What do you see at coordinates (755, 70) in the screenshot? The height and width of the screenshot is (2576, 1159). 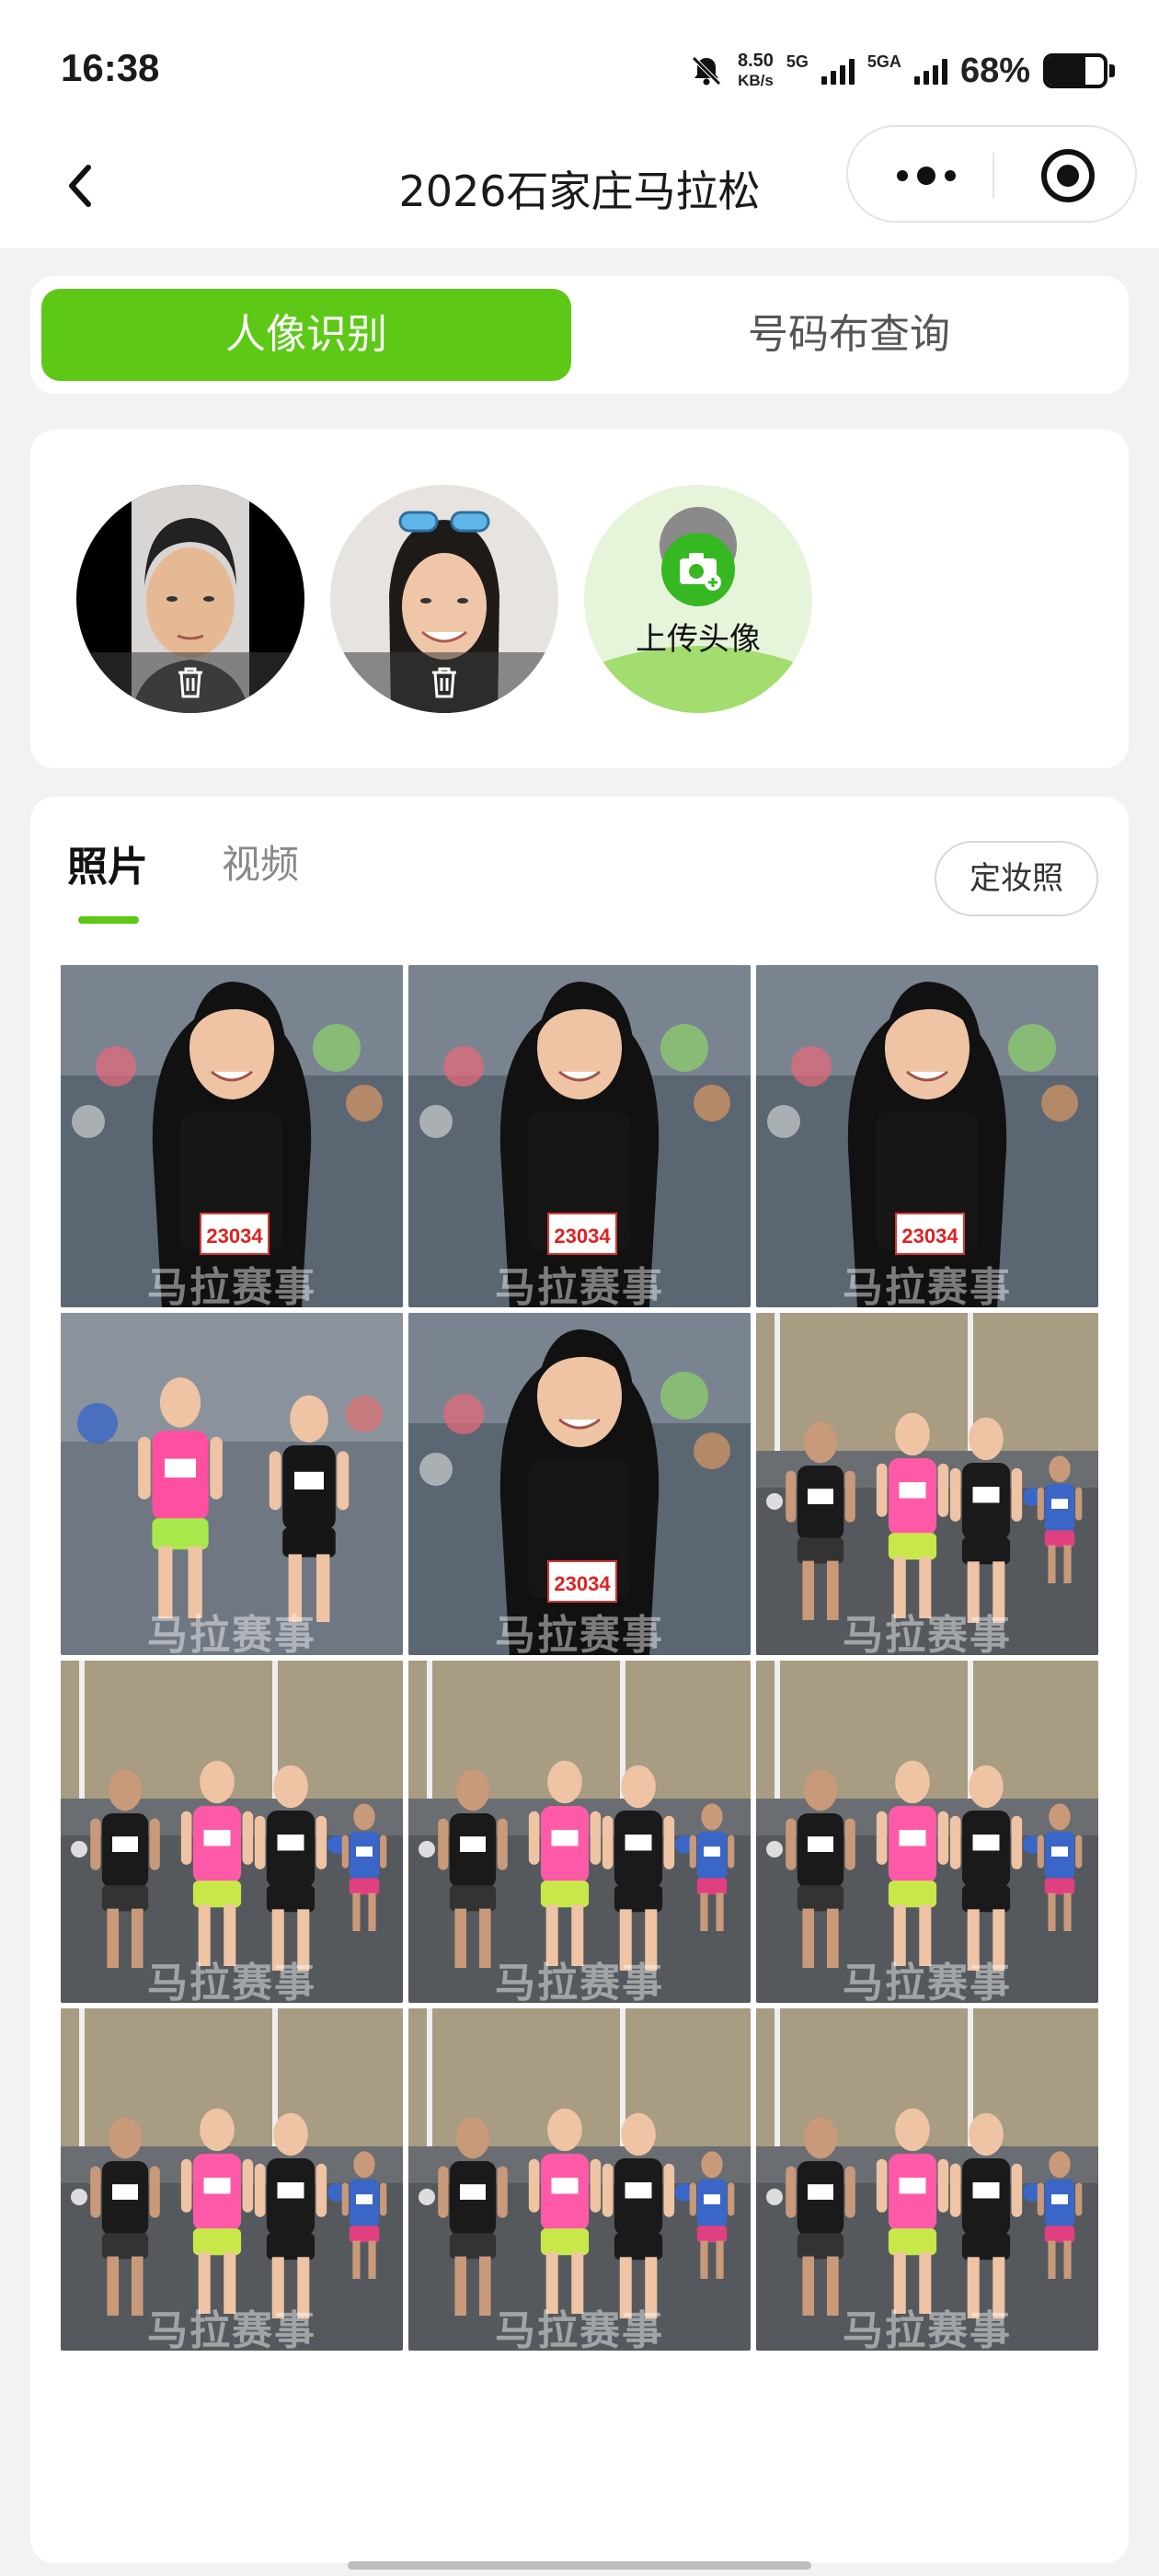 I see `net-speed: 8.50 KB/s` at bounding box center [755, 70].